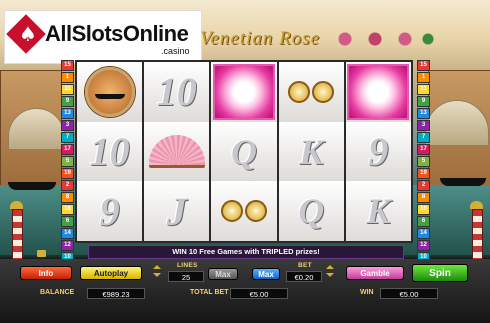  What do you see at coordinates (175, 51) in the screenshot?
I see `watermark-suffix: .casino` at bounding box center [175, 51].